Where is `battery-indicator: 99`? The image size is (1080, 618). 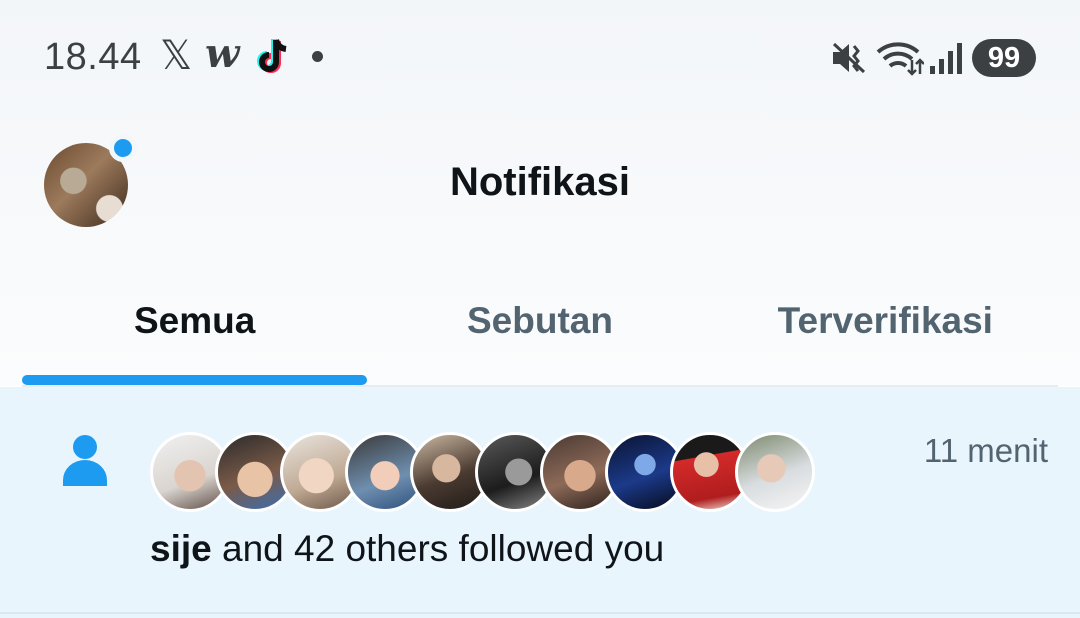 battery-indicator: 99 is located at coordinates (1004, 58).